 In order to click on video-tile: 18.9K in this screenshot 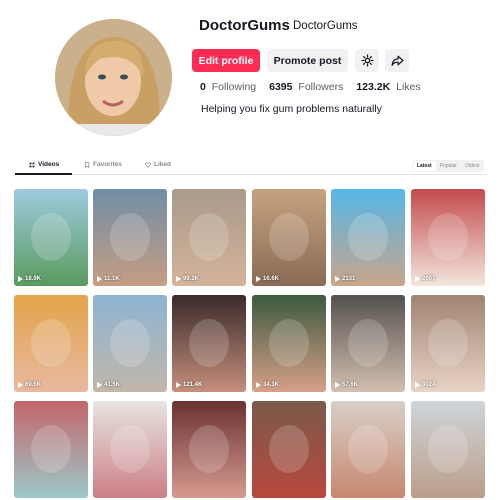, I will do `click(51, 237)`.